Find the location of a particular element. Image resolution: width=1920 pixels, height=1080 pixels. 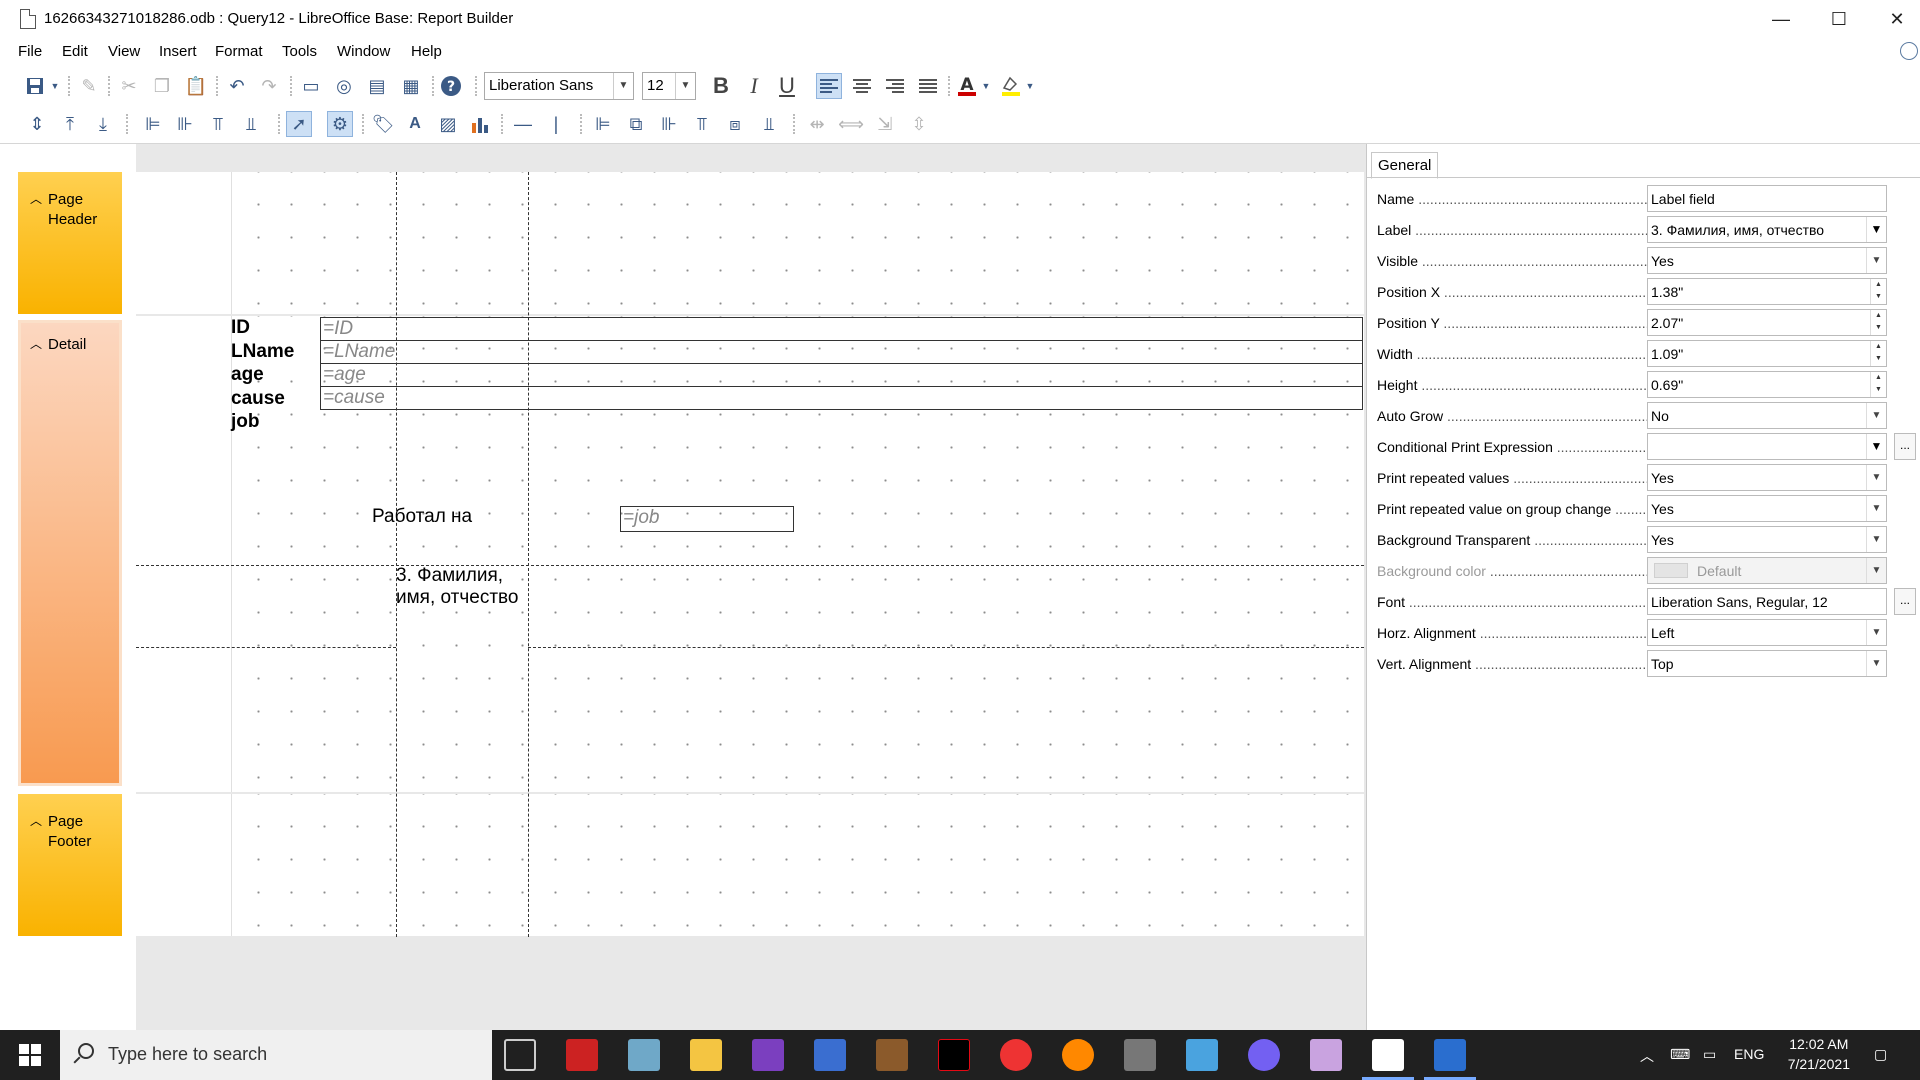

field-lname: =LName is located at coordinates (841, 352).